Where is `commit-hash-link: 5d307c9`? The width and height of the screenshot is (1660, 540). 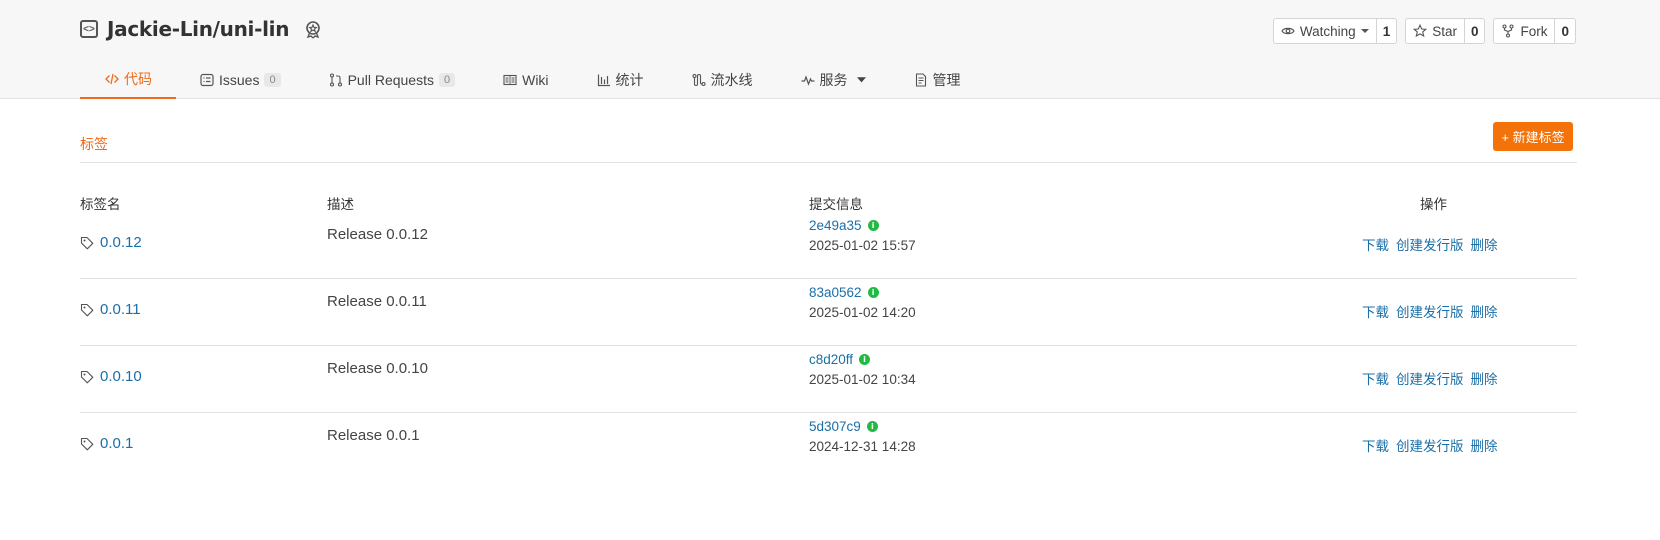 commit-hash-link: 5d307c9 is located at coordinates (835, 426).